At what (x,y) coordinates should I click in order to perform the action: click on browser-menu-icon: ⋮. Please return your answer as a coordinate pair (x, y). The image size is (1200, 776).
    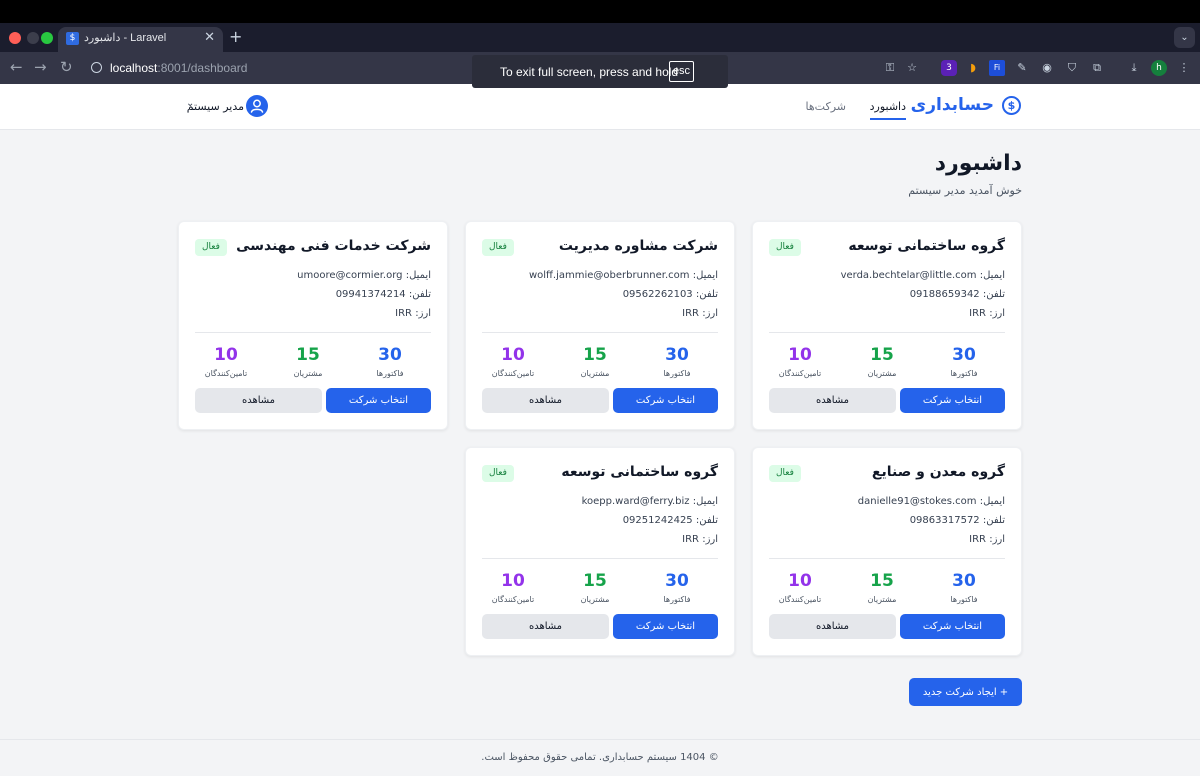
    Looking at the image, I should click on (1184, 68).